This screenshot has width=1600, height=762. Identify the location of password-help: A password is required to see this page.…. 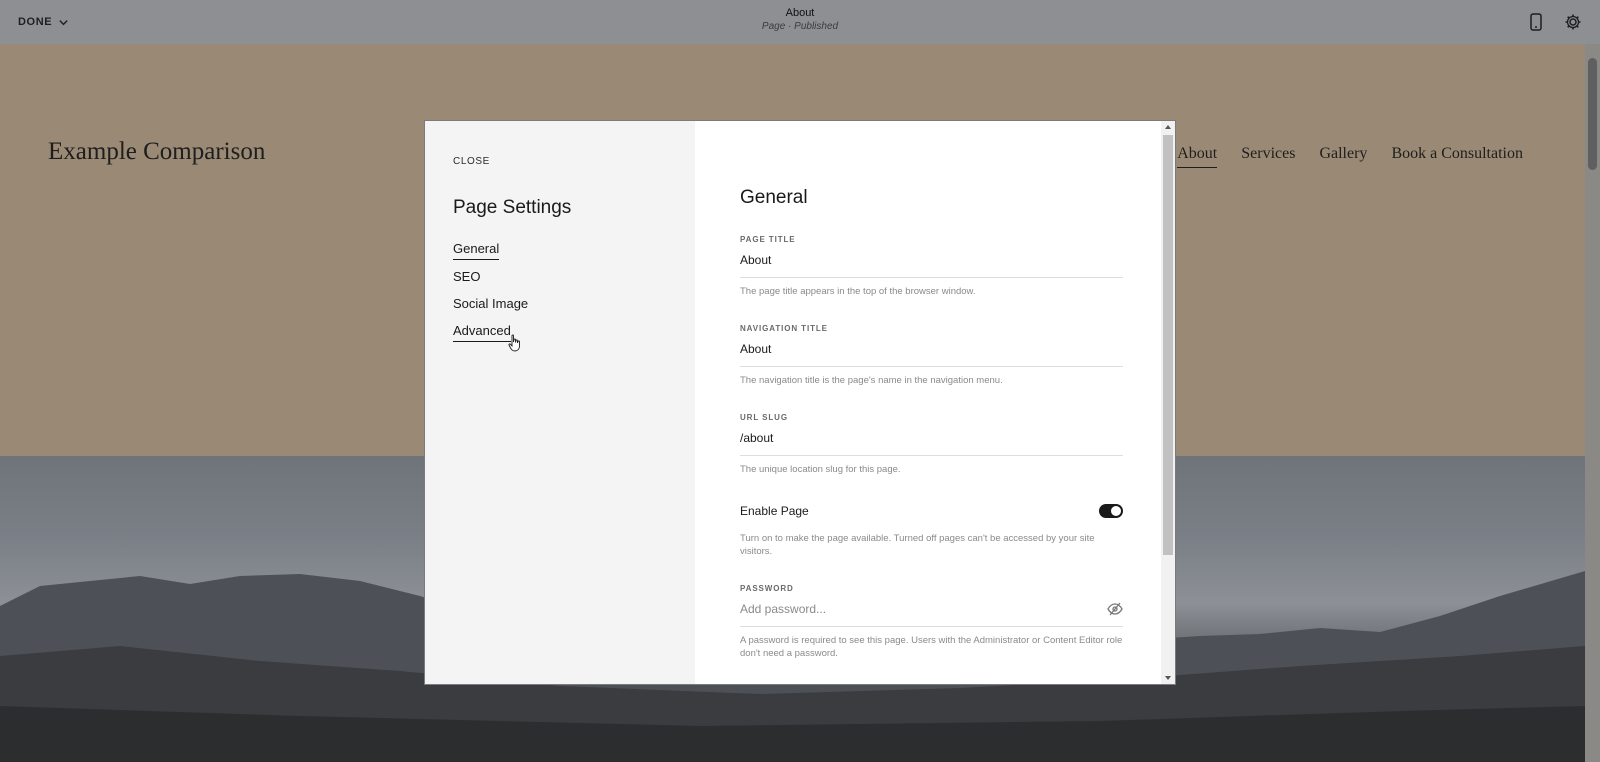
(931, 647).